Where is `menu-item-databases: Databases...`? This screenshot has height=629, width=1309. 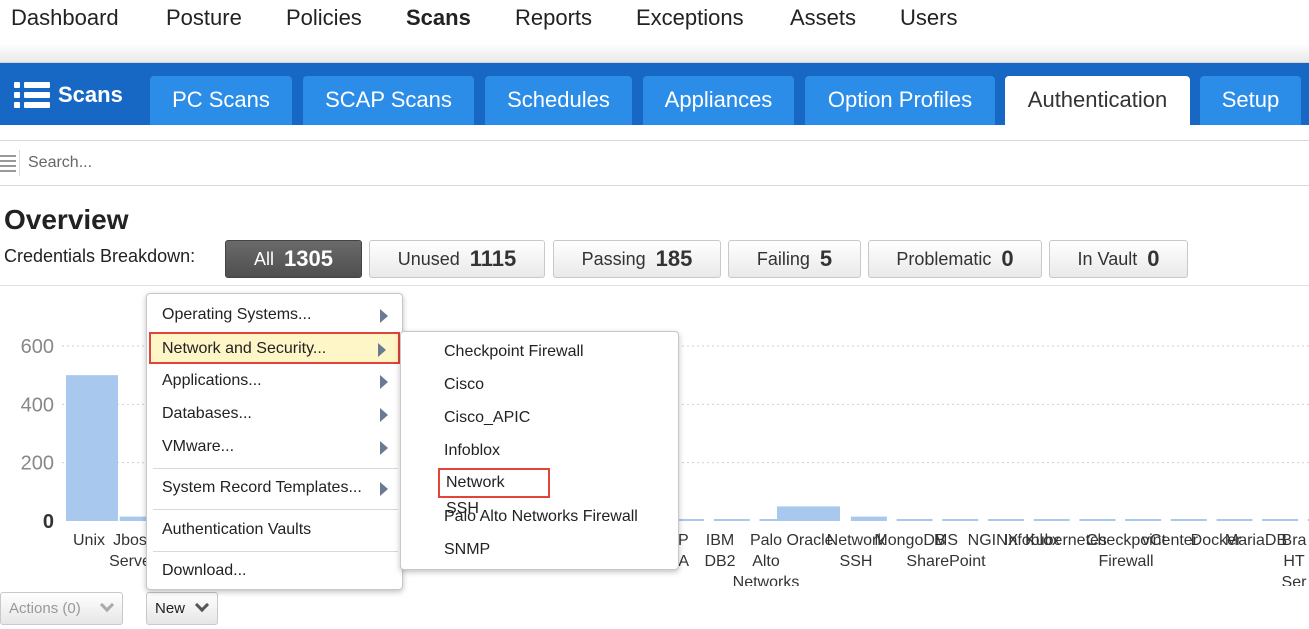
menu-item-databases: Databases... is located at coordinates (274, 414).